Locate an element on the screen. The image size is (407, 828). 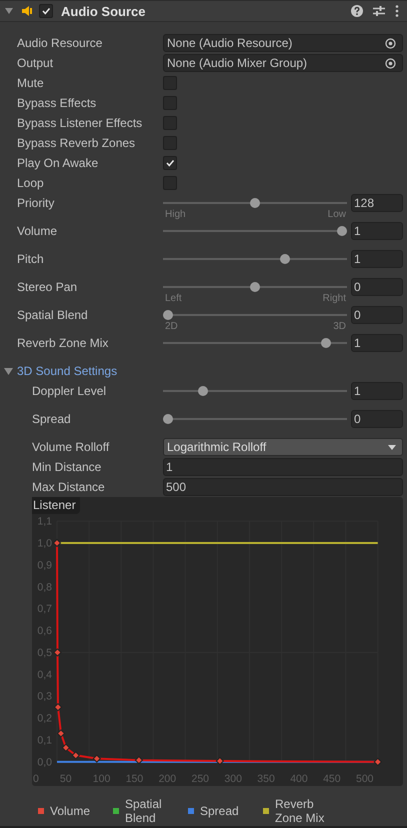
object-field: None (Audio Mixer Group) is located at coordinates (283, 63).